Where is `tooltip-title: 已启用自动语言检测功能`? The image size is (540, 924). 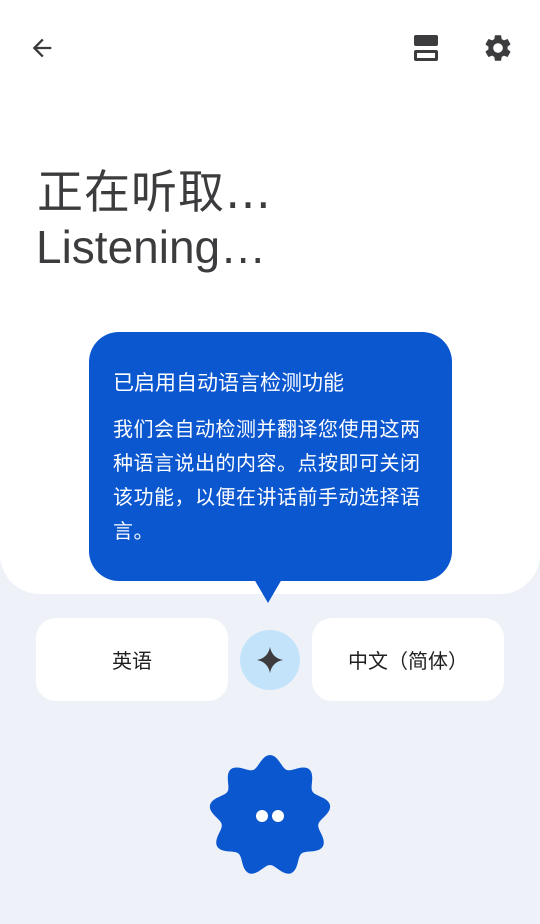 tooltip-title: 已启用自动语言检测功能 is located at coordinates (228, 383).